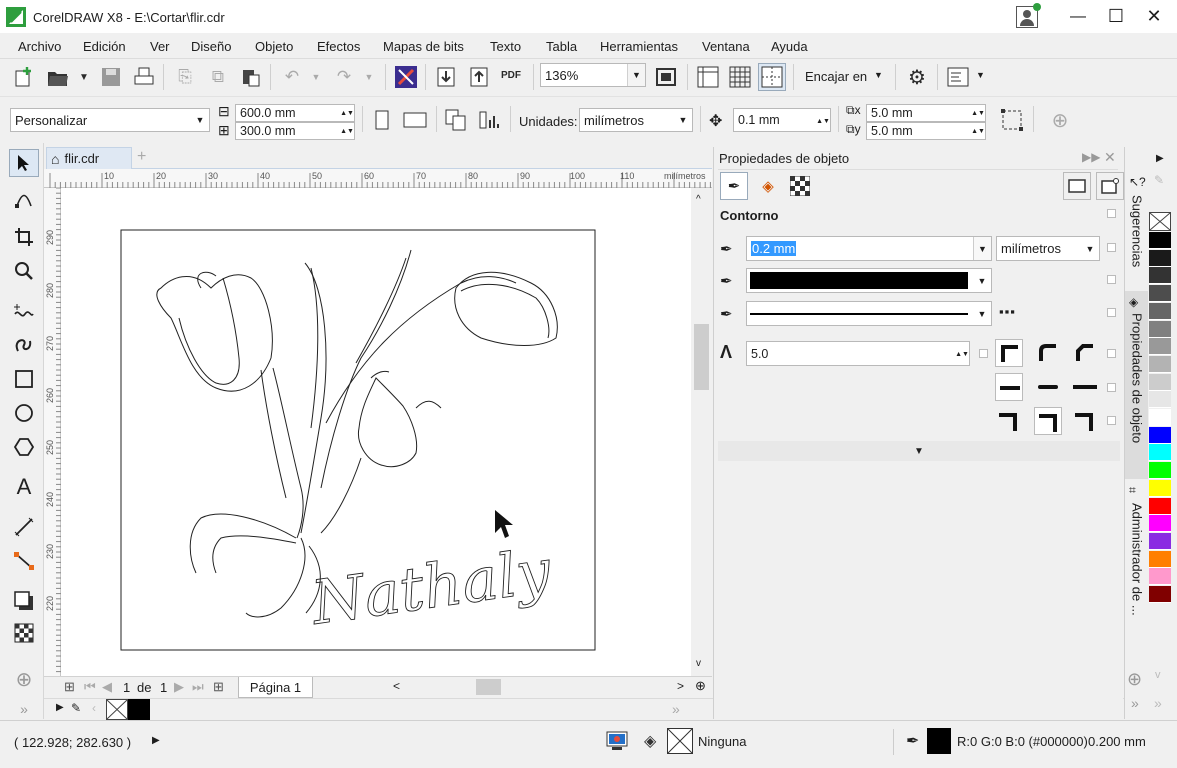  Describe the element at coordinates (700, 686) in the screenshot. I see `navigator-zoom-icon: ⊕` at that location.